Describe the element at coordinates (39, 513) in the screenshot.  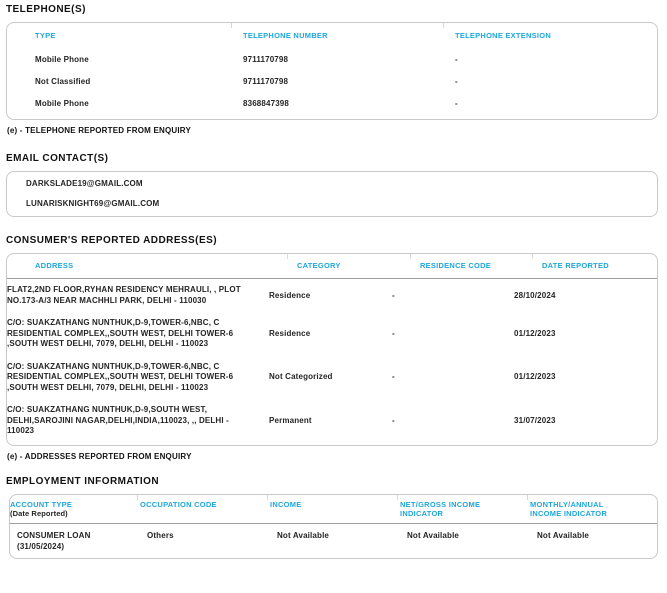
I see `column-subheader-date-reported: (Date Reported)` at that location.